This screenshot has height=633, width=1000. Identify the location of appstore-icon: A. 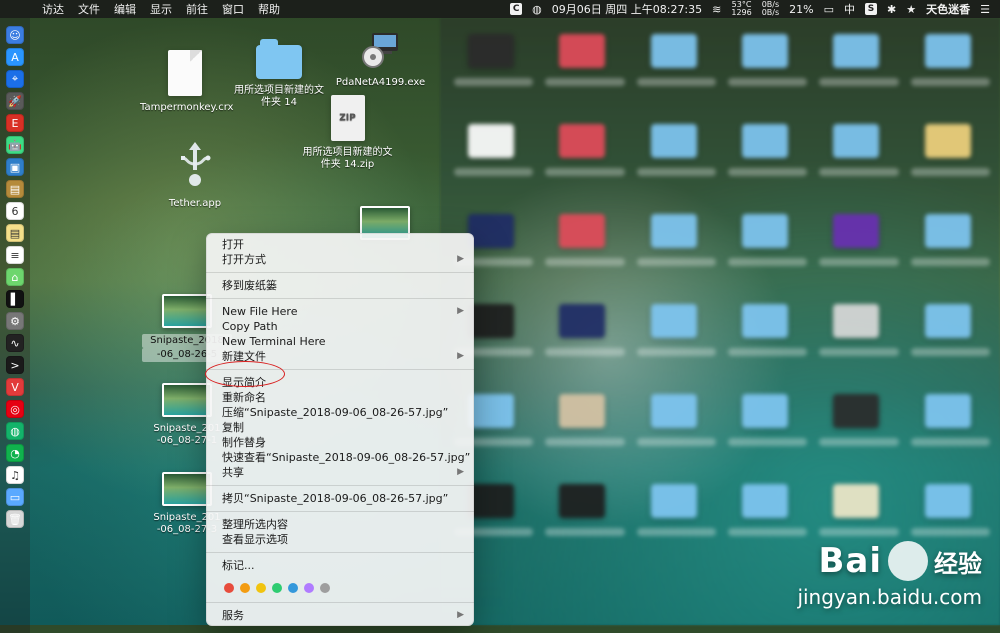
(15, 57).